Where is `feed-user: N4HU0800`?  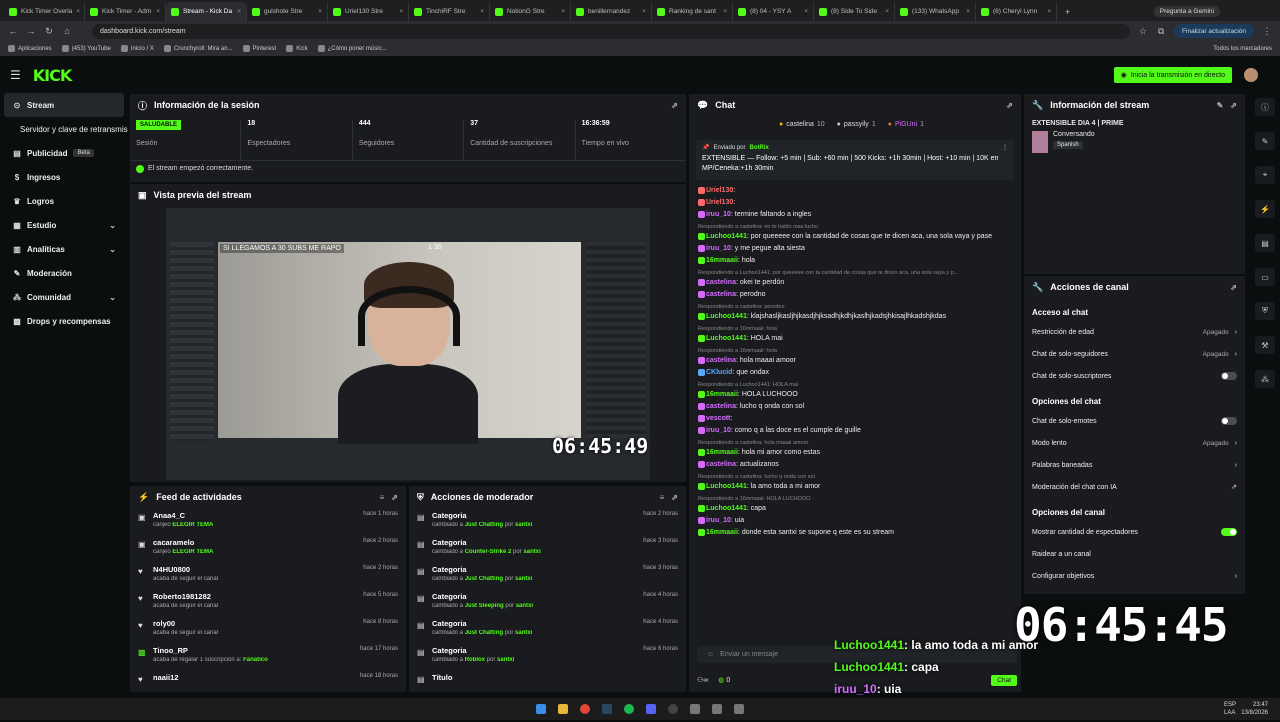 feed-user: N4HU0800 is located at coordinates (255, 569).